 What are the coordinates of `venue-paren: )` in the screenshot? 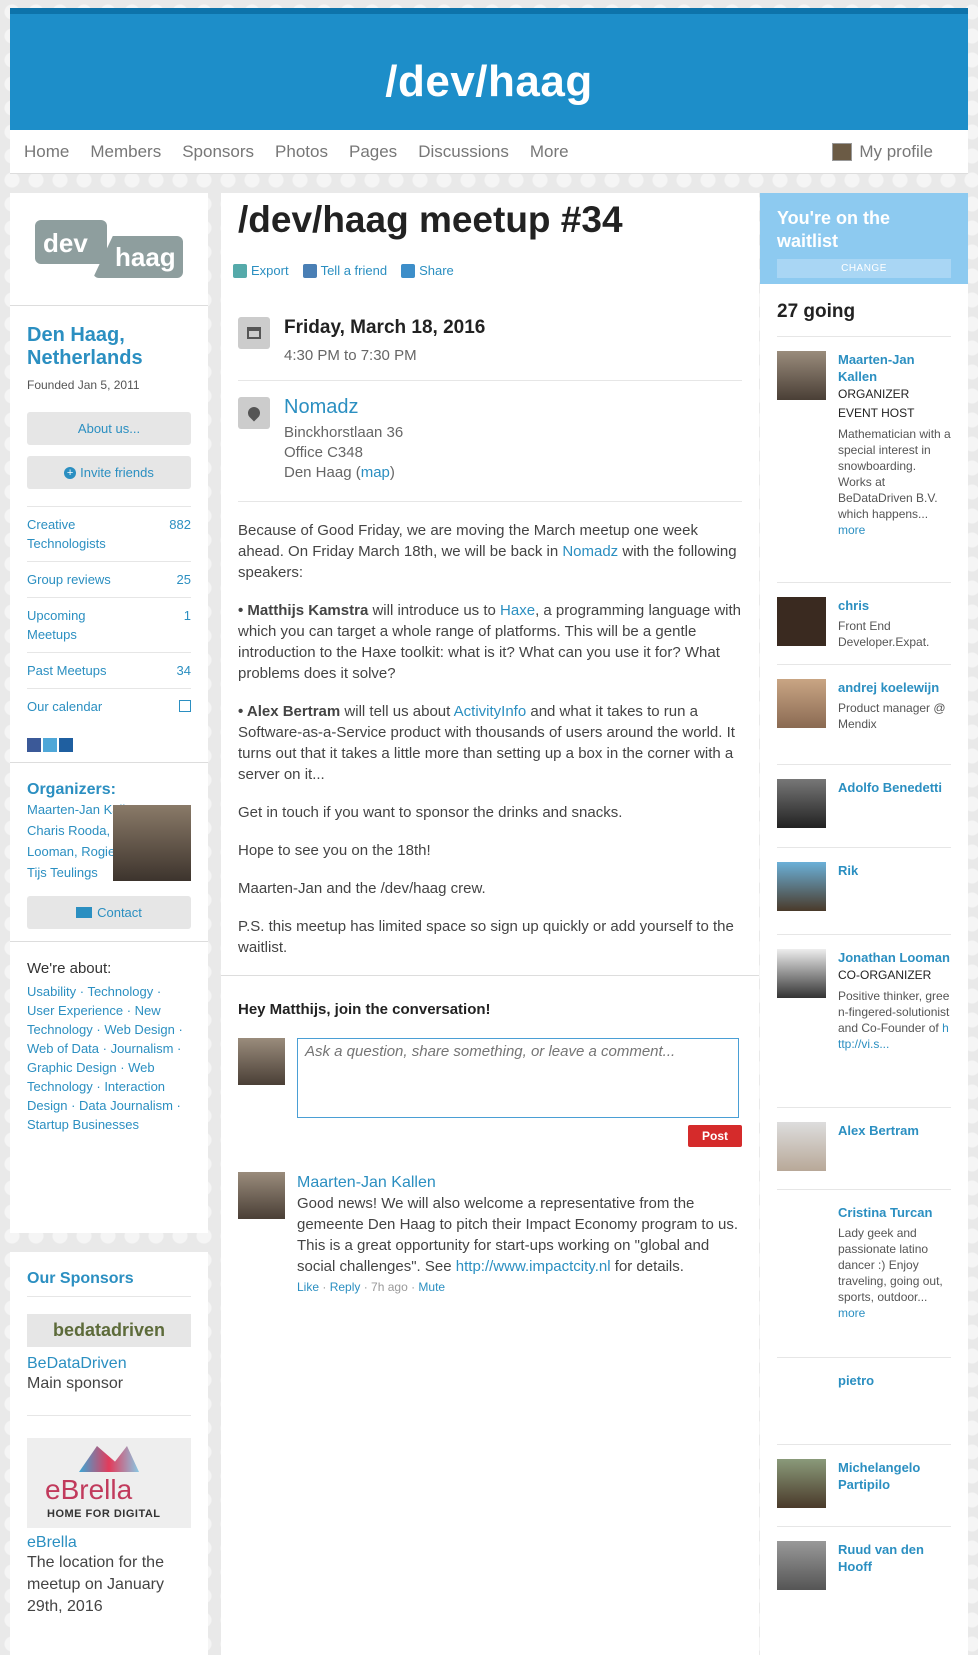 It's located at (392, 472).